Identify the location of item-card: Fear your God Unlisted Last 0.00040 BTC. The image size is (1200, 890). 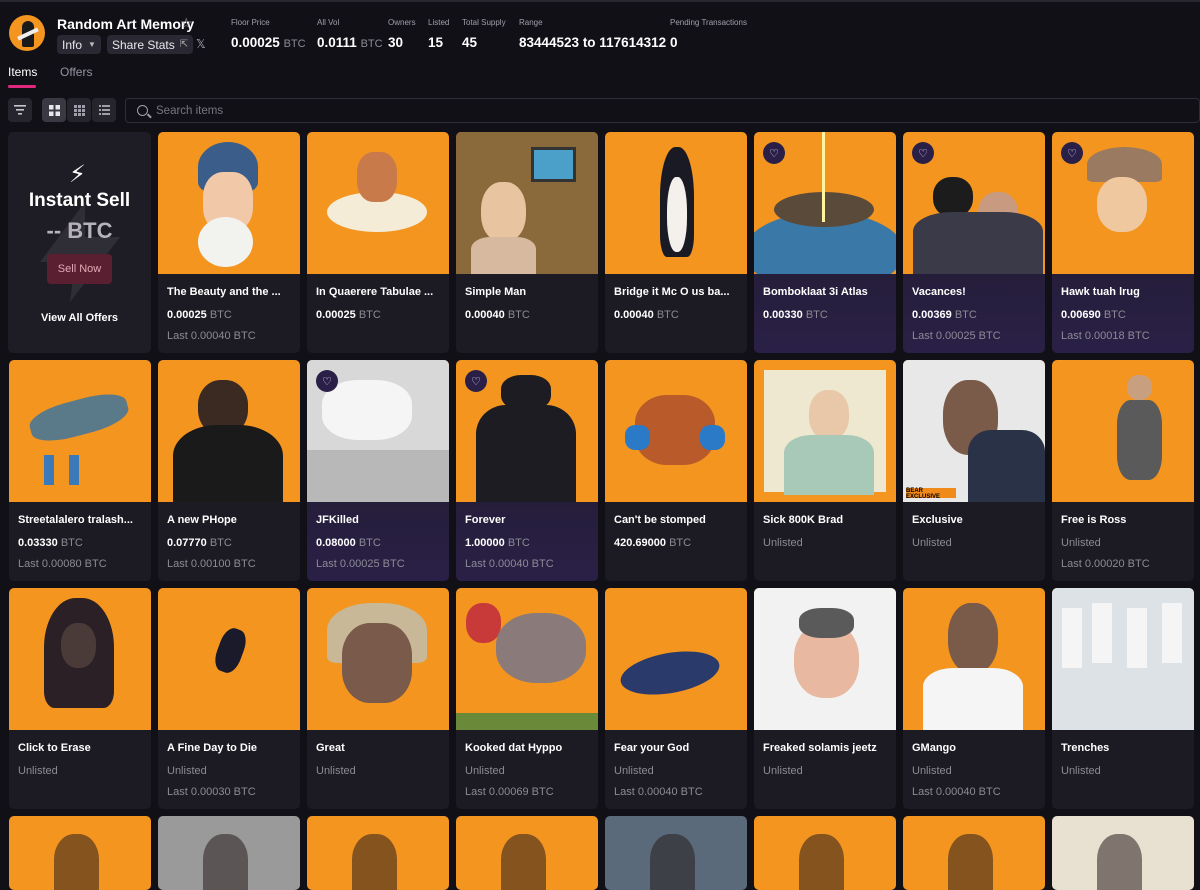
(676, 698).